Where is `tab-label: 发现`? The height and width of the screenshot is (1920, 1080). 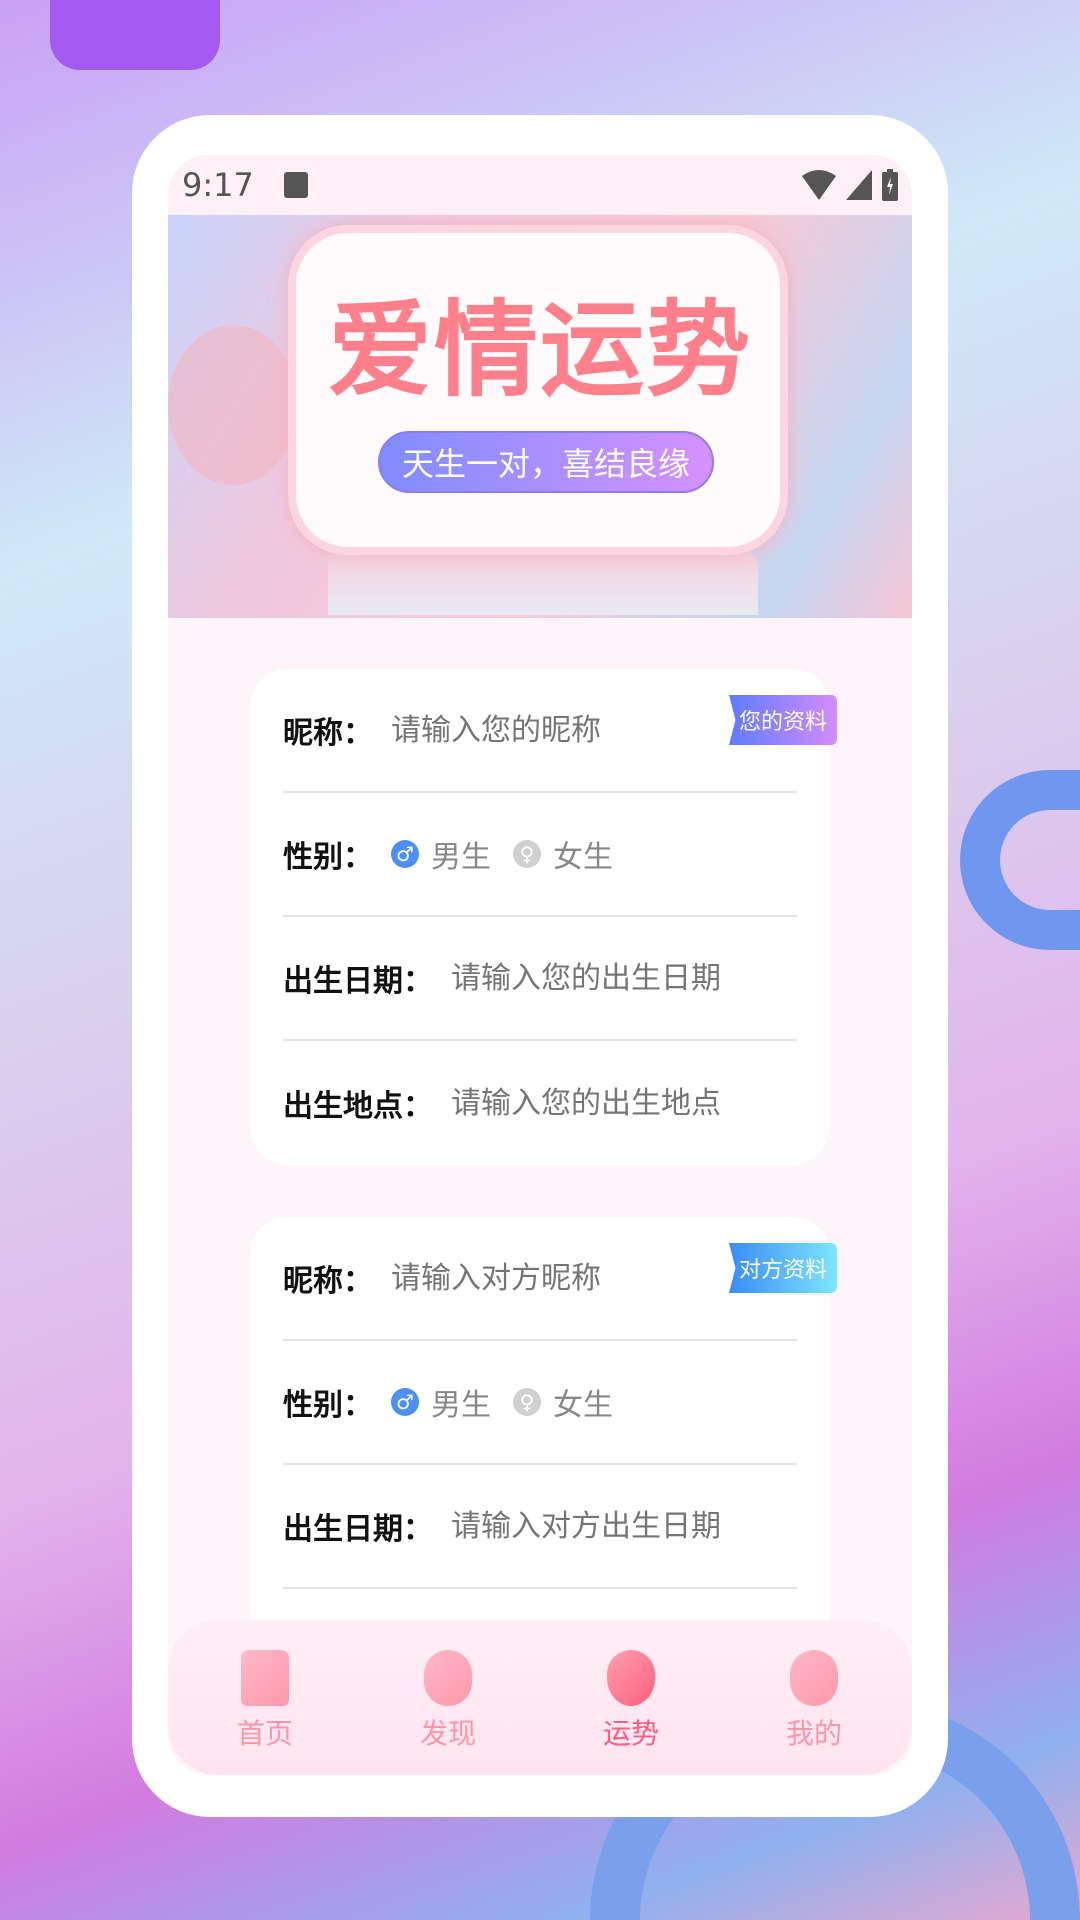 tab-label: 发现 is located at coordinates (447, 1733).